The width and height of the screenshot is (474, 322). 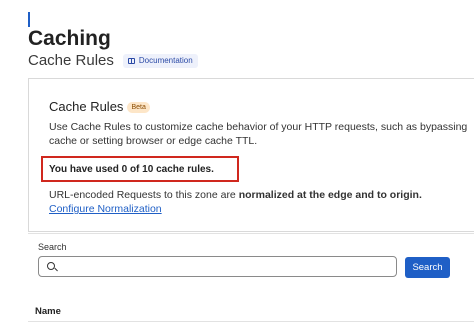 I want to click on card-title-row: Cache Rules Beta, so click(x=99, y=107).